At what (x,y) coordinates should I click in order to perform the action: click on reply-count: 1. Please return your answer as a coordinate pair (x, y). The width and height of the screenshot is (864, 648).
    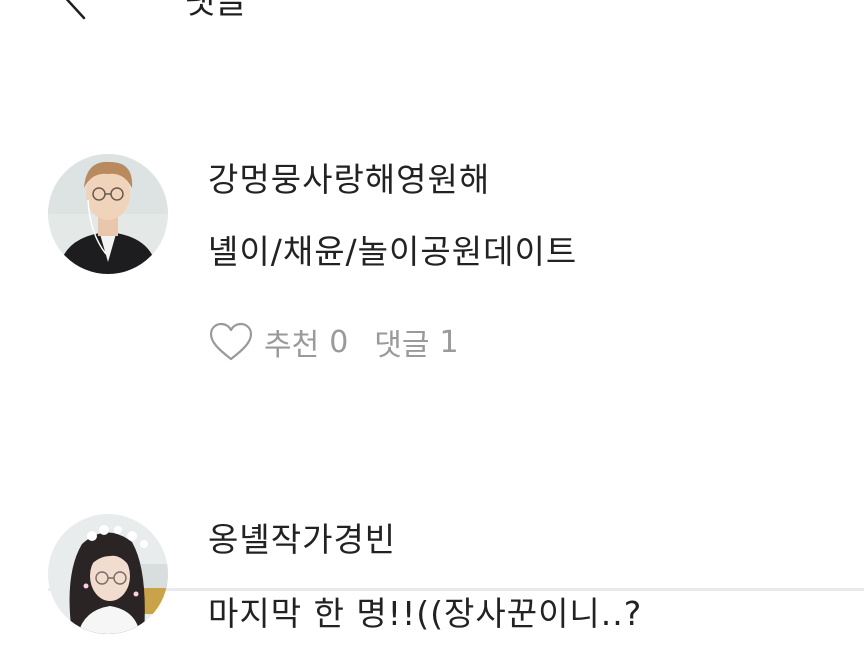
    Looking at the image, I should click on (449, 342).